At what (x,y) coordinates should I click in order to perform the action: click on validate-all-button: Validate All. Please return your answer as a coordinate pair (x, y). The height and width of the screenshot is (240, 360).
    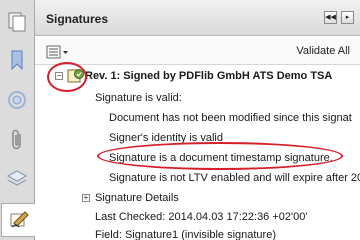
    Looking at the image, I should click on (323, 51).